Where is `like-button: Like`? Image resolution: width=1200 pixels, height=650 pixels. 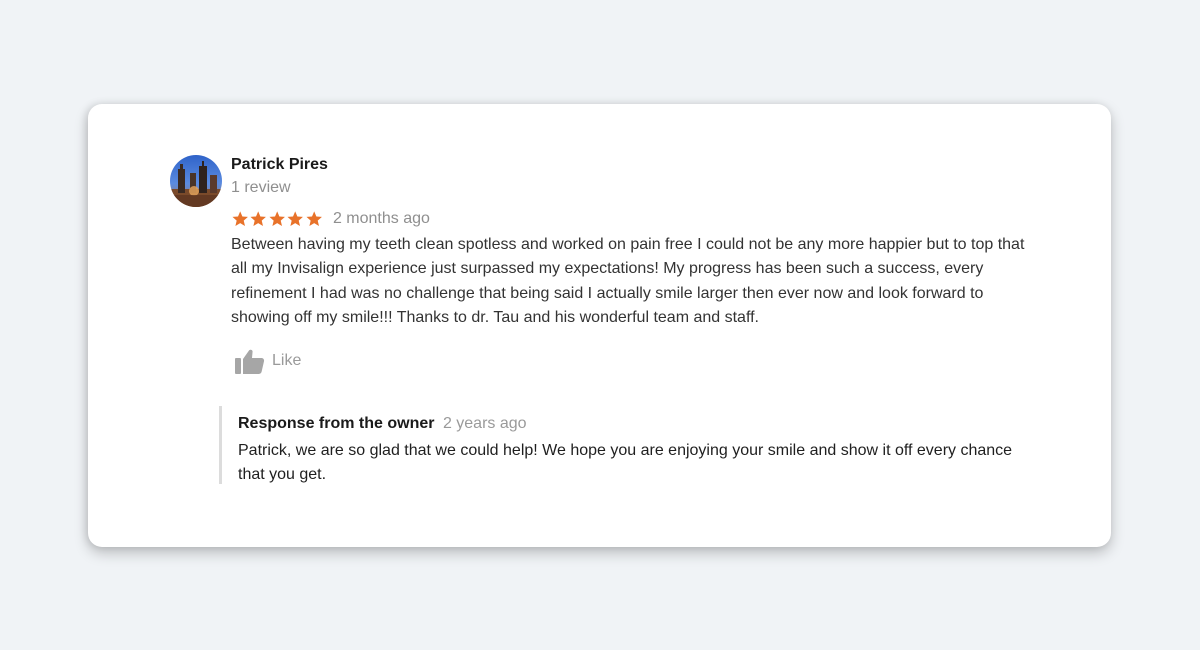 like-button: Like is located at coordinates (267, 361).